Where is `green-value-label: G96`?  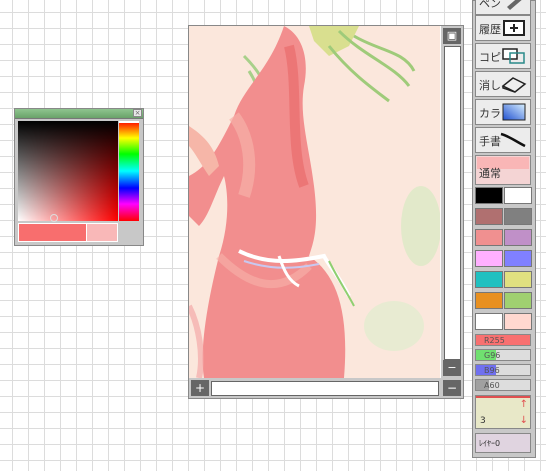
green-value-label: G96 is located at coordinates (492, 355).